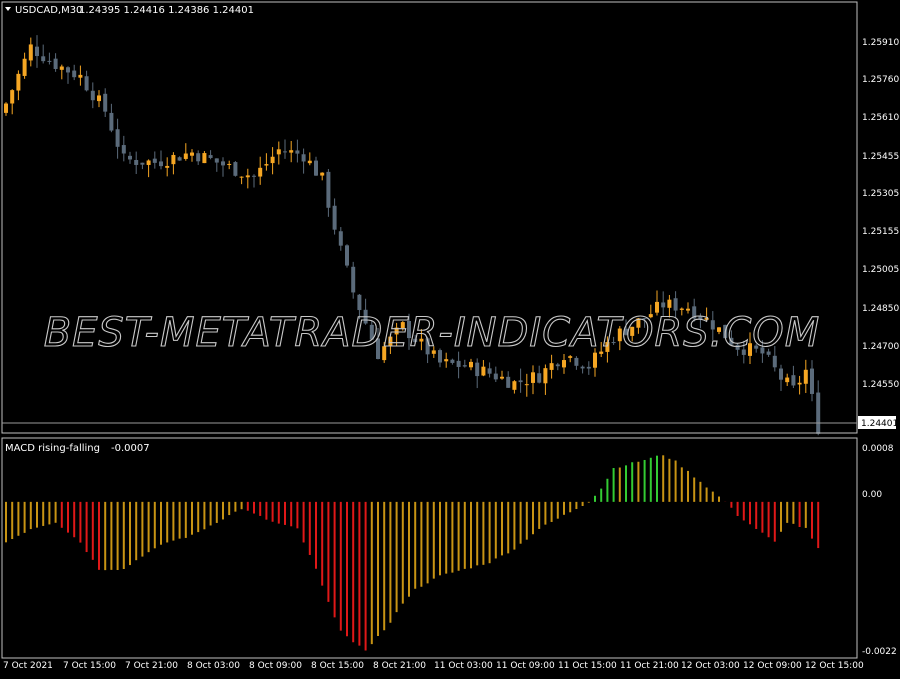 The height and width of the screenshot is (679, 900). Describe the element at coordinates (879, 424) in the screenshot. I see `current-price-label: 1.24401` at that location.